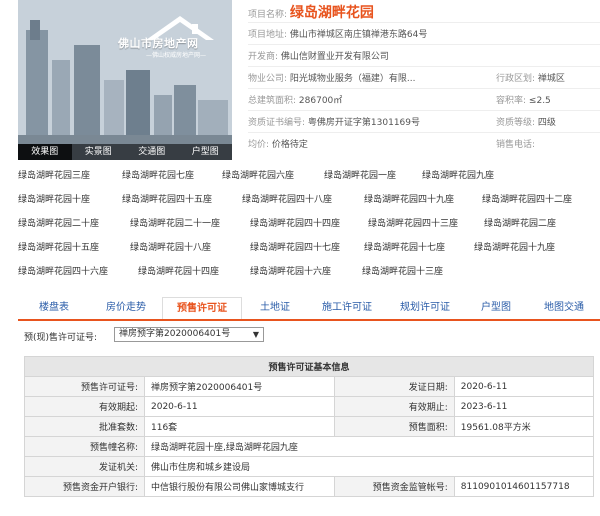  What do you see at coordinates (289, 145) in the screenshot?
I see `price-value: 价格待定` at bounding box center [289, 145].